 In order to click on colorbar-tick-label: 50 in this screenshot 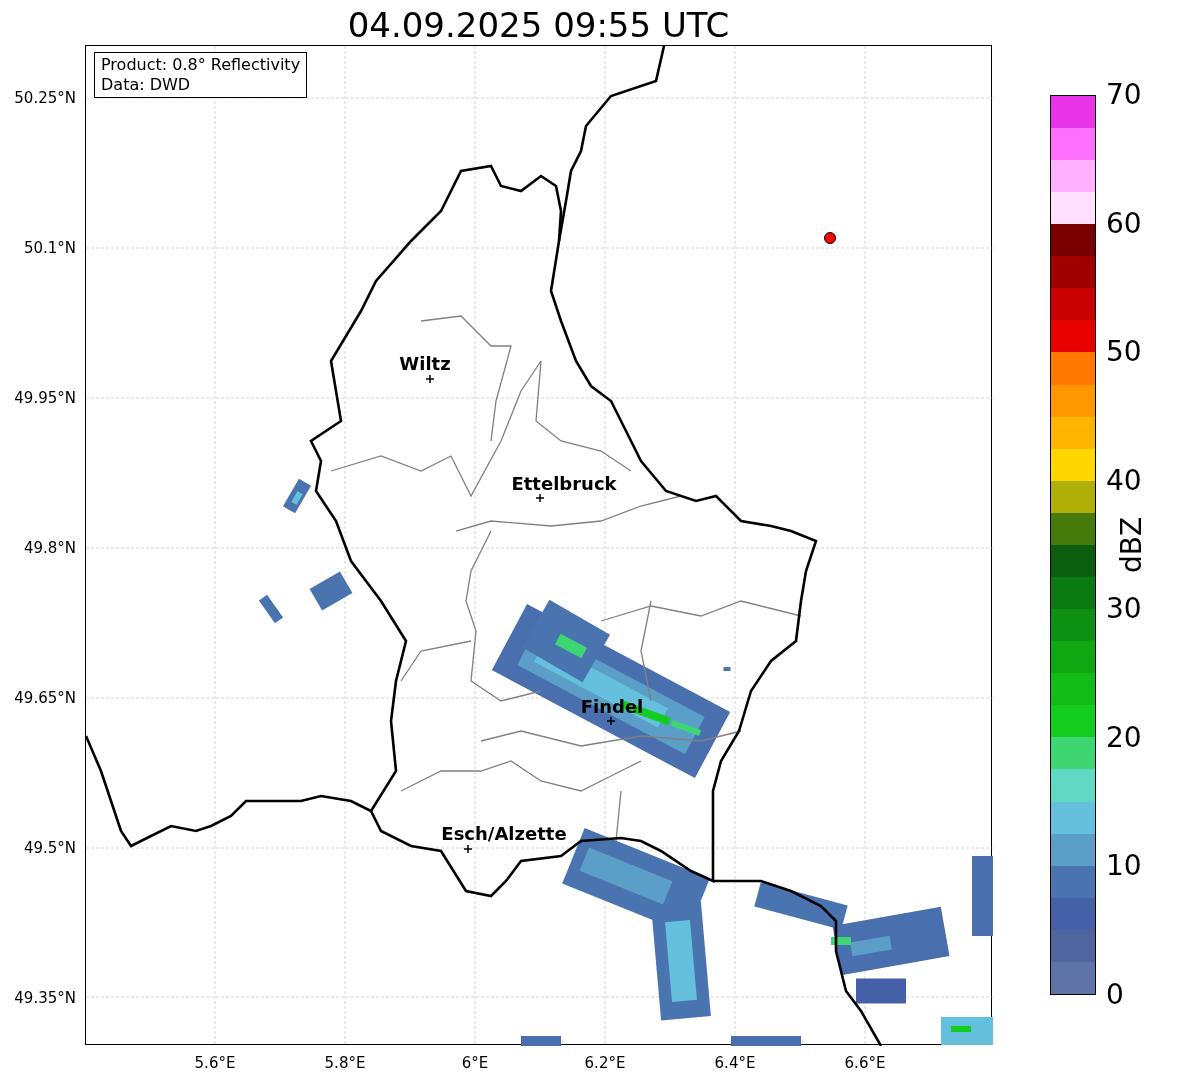, I will do `click(1124, 352)`.